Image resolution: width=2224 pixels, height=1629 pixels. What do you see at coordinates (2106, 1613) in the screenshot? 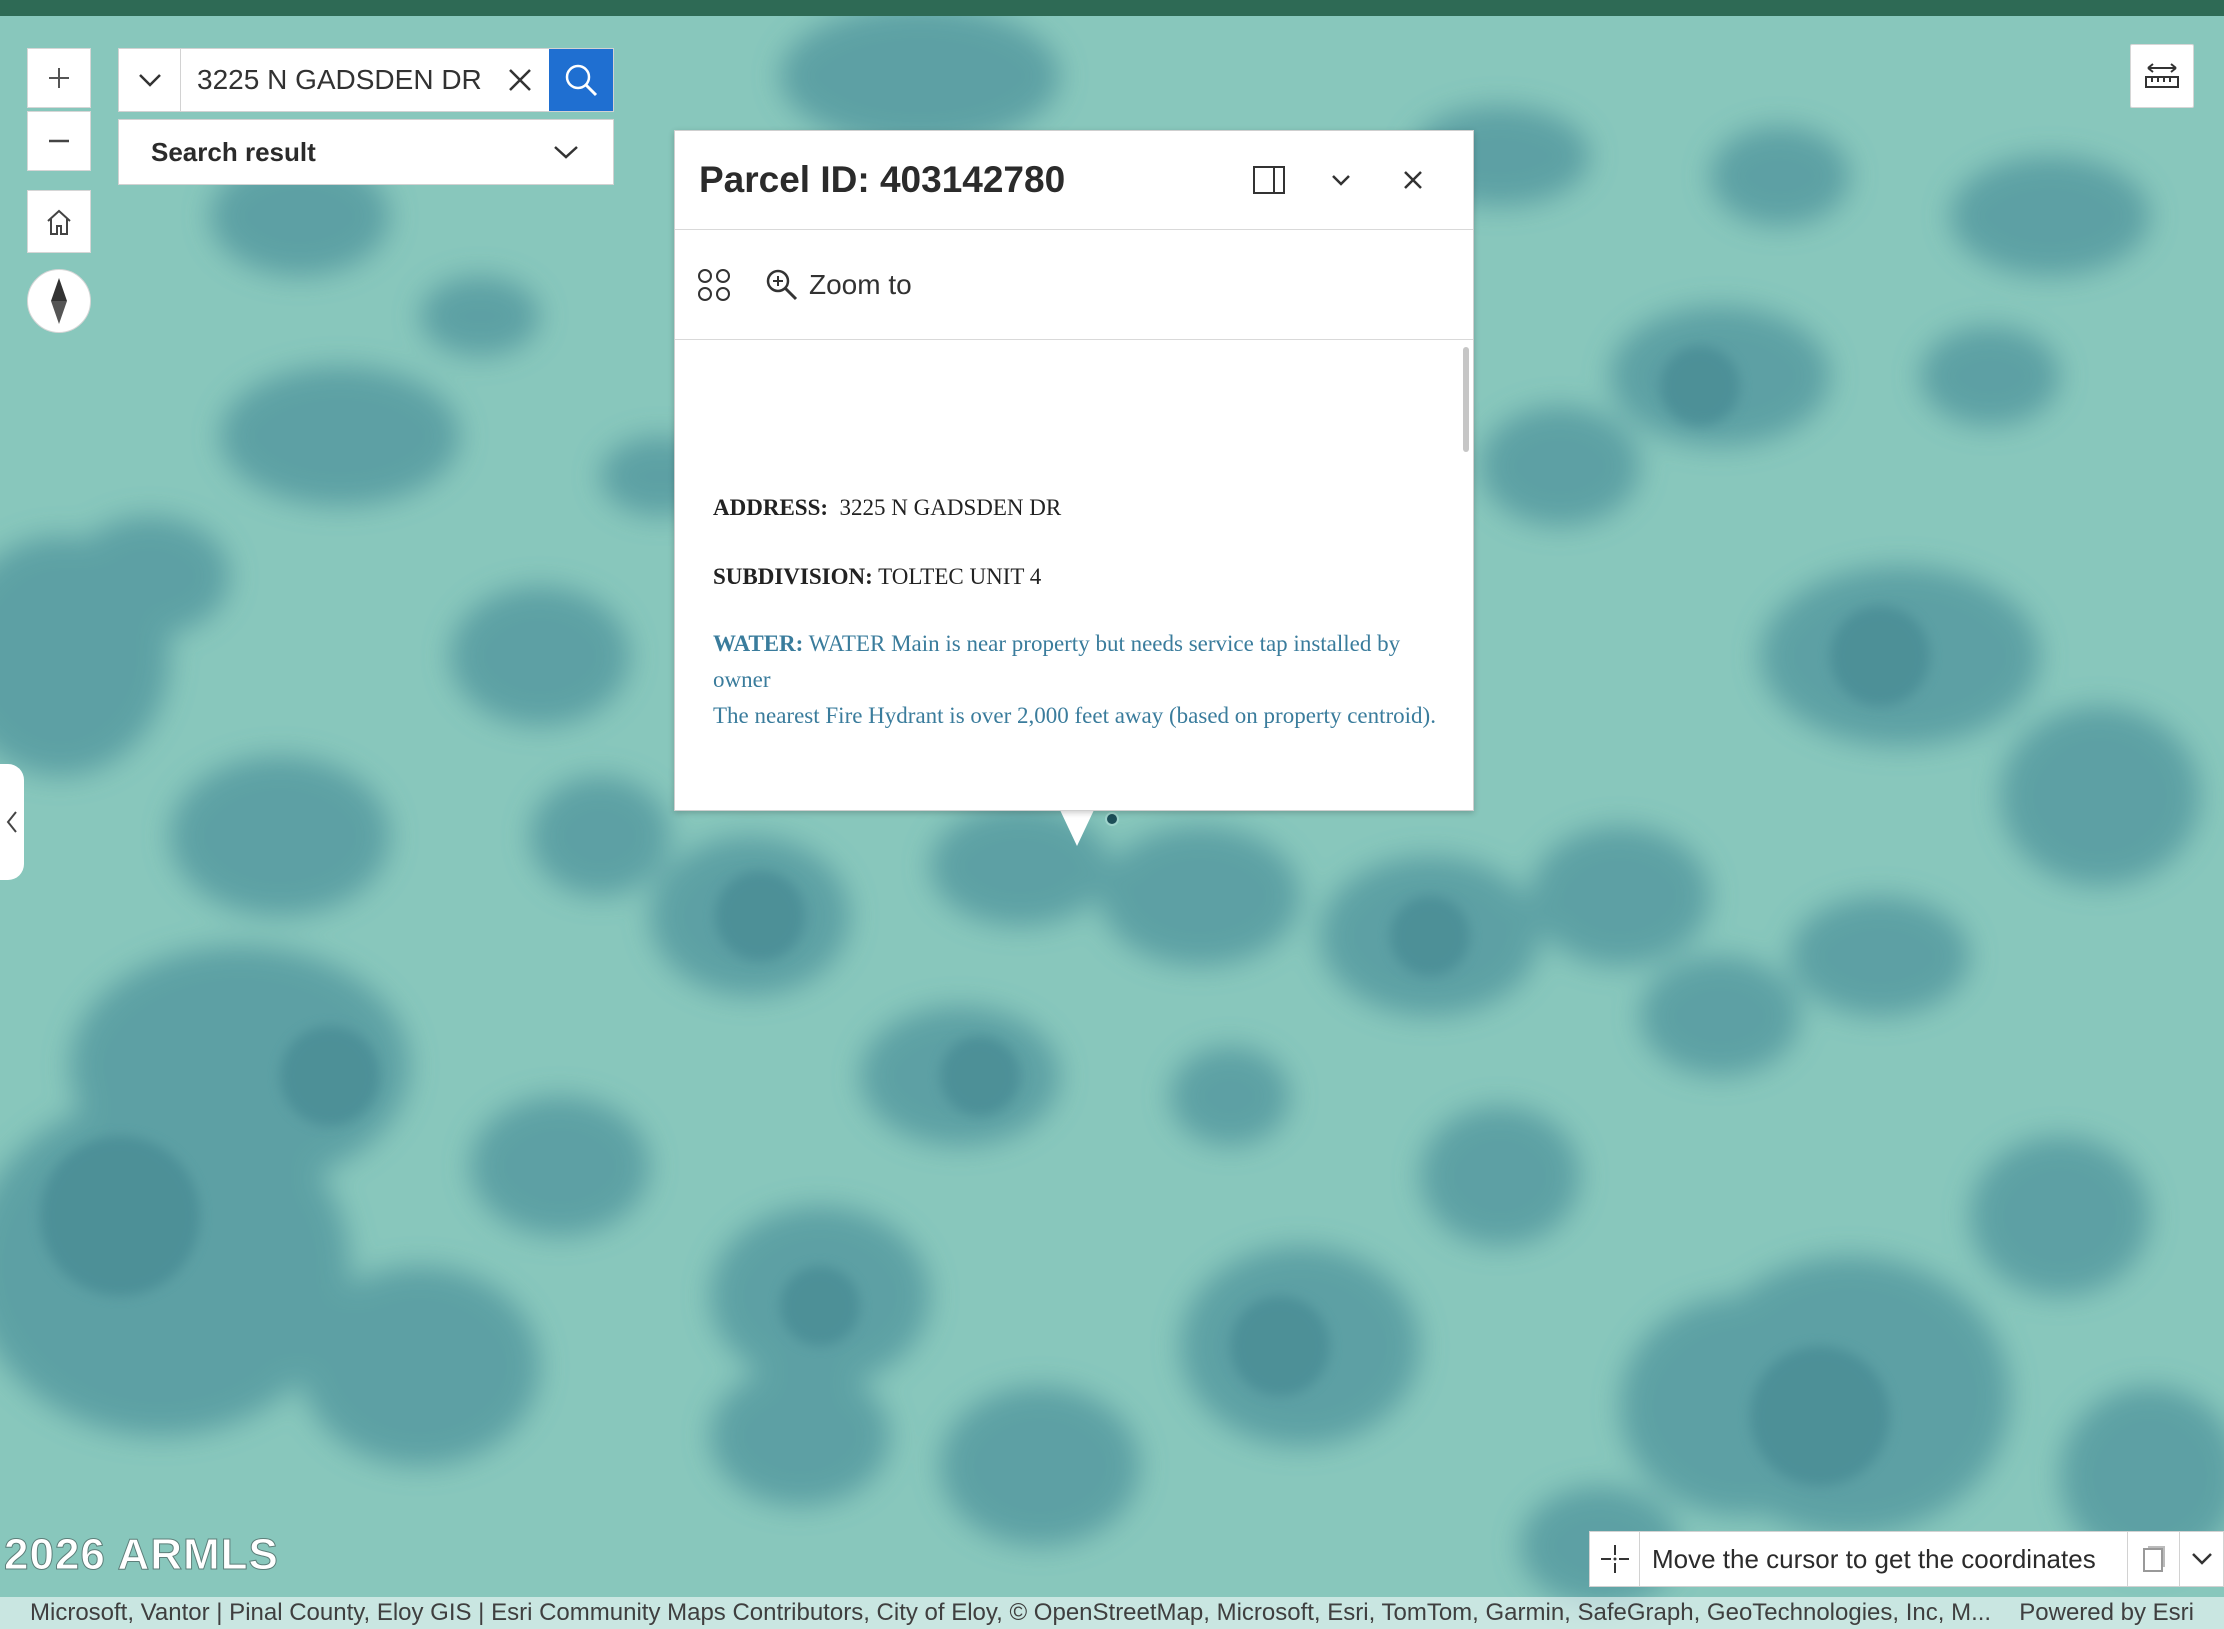
I see `powered-by-esri-link: Powered by Esri` at bounding box center [2106, 1613].